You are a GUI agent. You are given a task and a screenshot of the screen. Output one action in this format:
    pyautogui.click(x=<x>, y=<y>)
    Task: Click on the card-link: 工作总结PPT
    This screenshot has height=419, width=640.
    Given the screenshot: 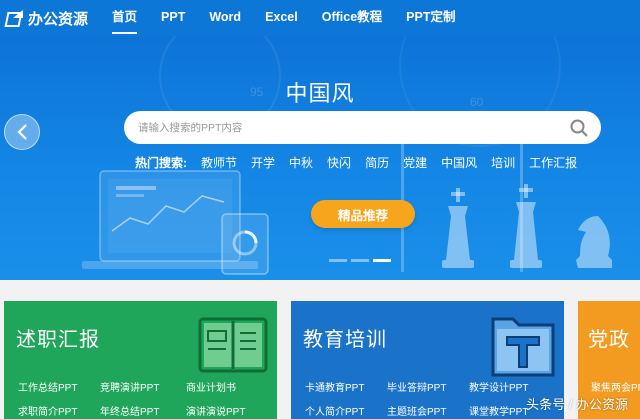 What is the action you would take?
    pyautogui.click(x=59, y=386)
    